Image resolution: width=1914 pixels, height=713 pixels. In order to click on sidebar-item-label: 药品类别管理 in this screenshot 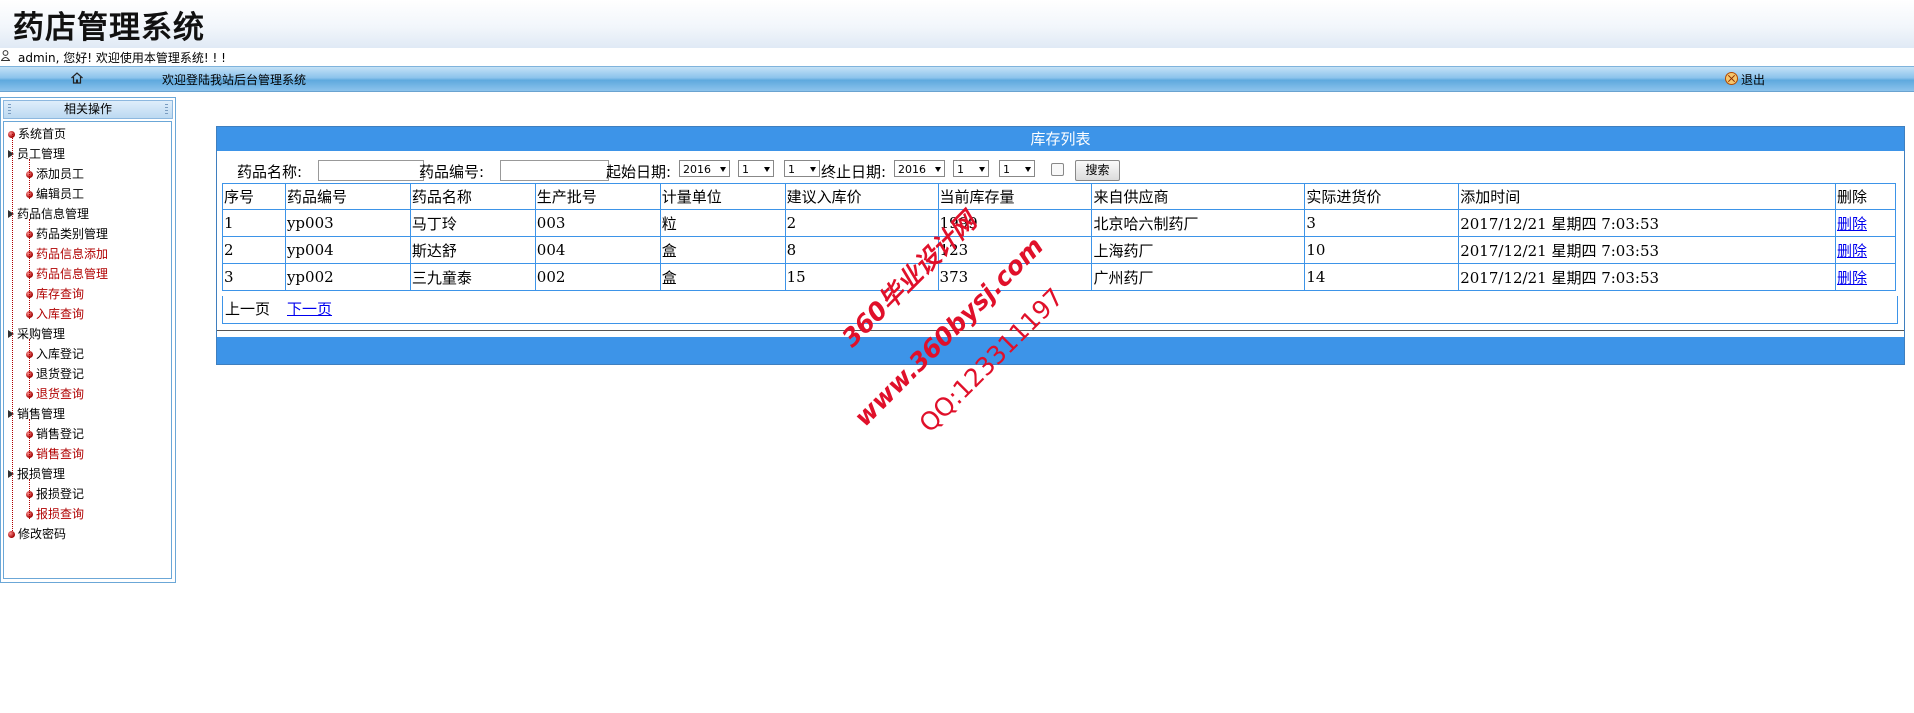, I will do `click(72, 234)`.